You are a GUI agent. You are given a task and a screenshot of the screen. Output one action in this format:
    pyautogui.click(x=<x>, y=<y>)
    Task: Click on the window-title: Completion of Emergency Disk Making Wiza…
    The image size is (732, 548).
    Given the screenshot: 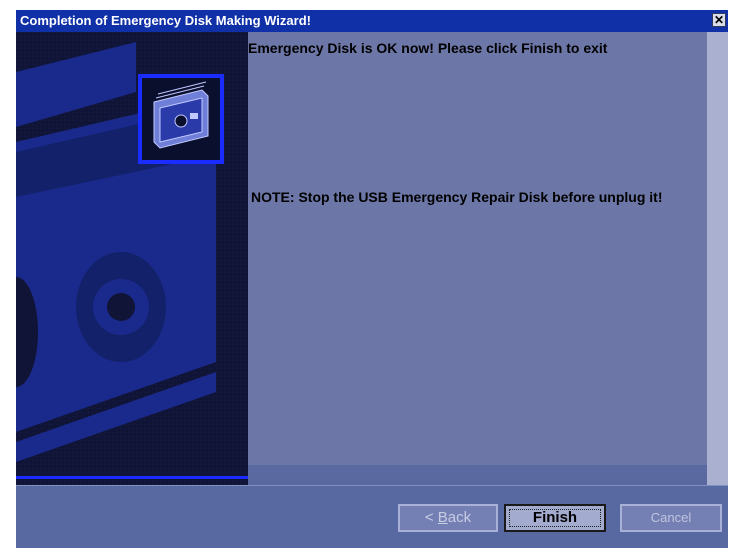 What is the action you would take?
    pyautogui.click(x=165, y=20)
    